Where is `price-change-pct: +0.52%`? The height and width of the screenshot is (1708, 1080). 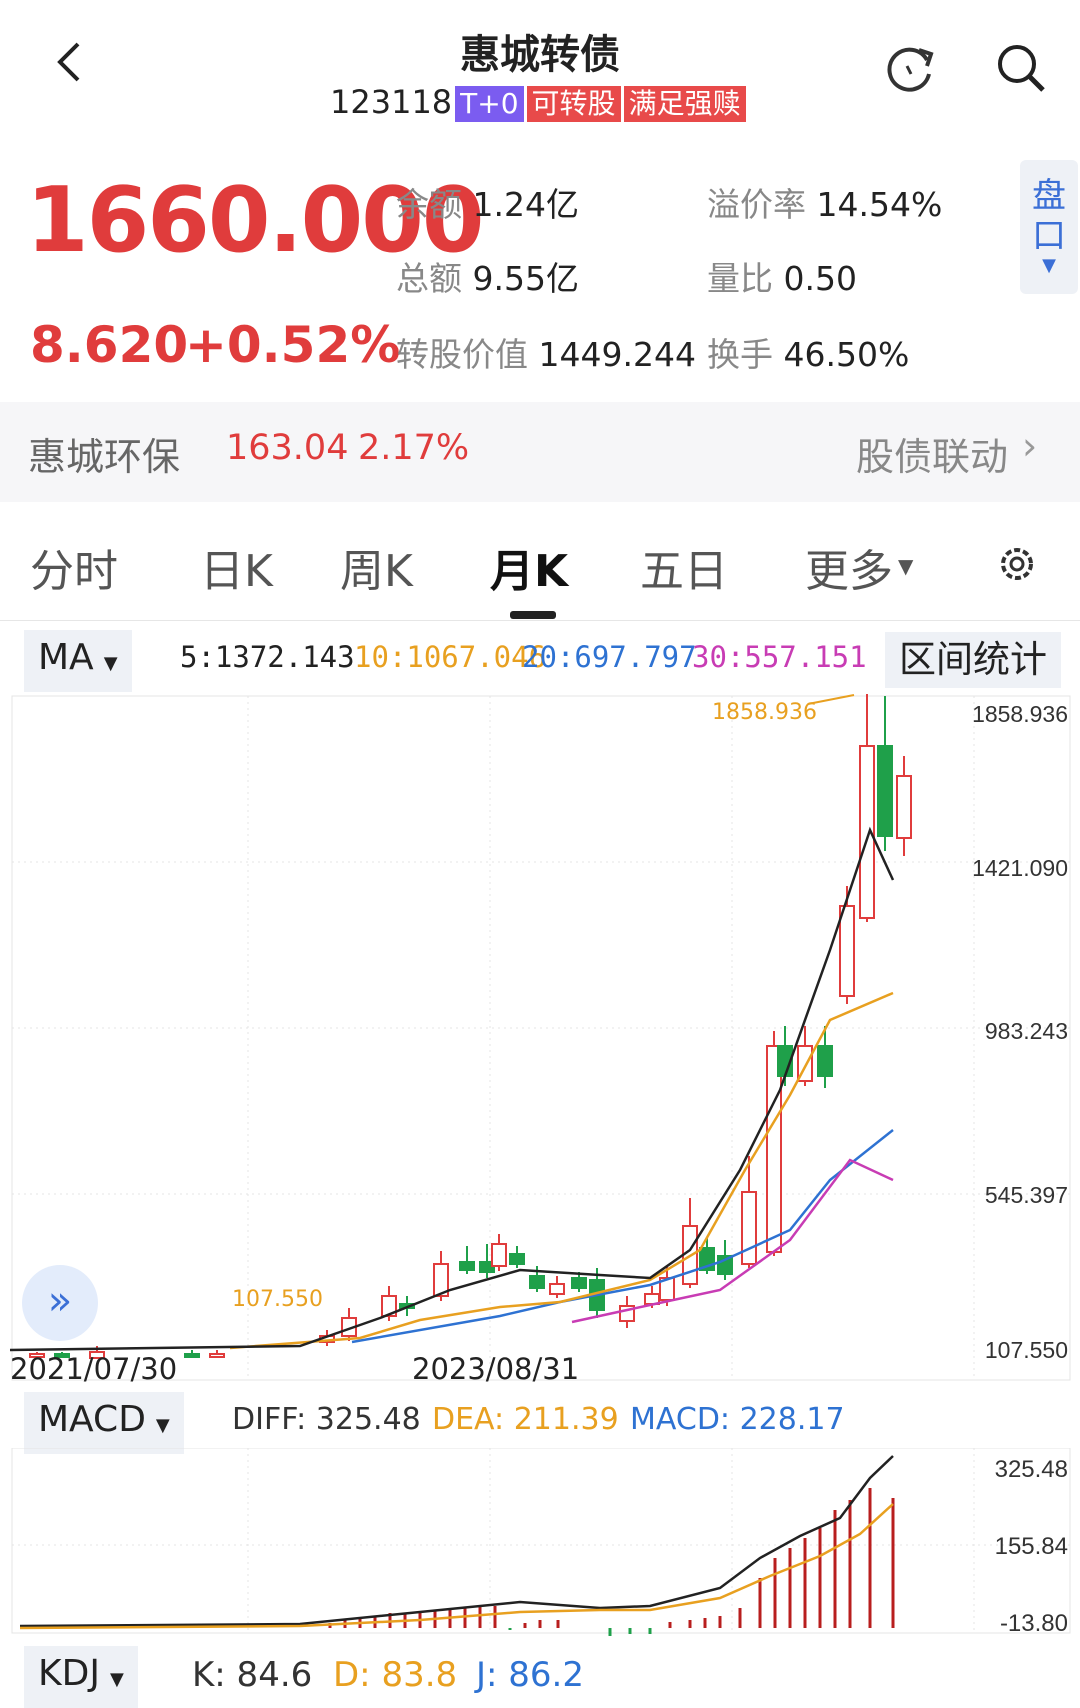
price-change-pct: +0.52% is located at coordinates (293, 345).